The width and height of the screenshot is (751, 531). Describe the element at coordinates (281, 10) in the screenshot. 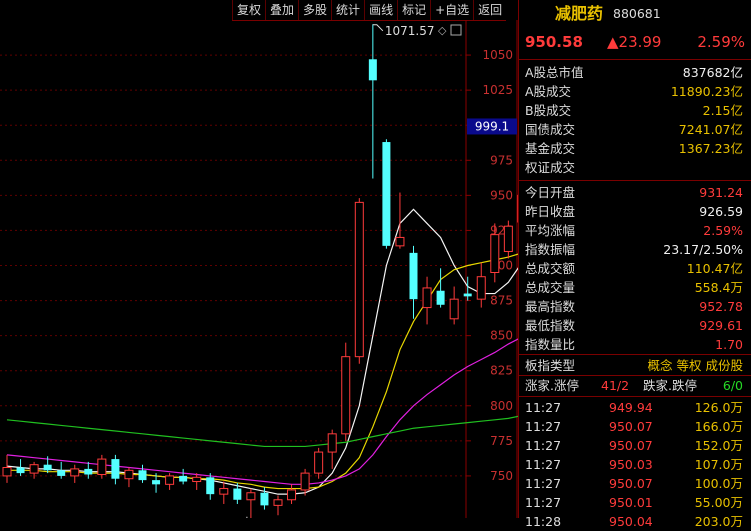

I see `toolbar-button-1: 叠加` at that location.